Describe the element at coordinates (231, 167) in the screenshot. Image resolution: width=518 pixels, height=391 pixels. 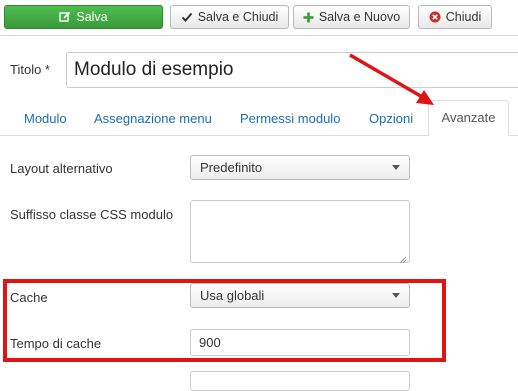
I see `layout-select-value: Predefinito` at that location.